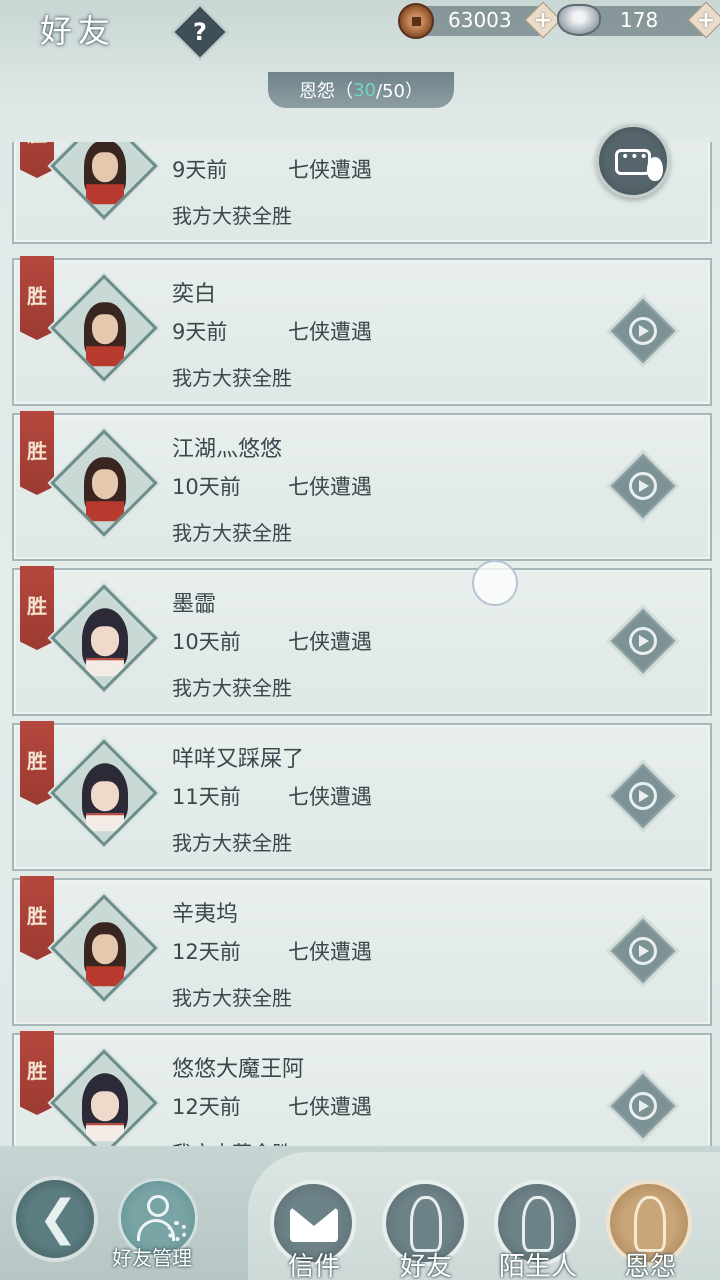 The image size is (720, 1280). I want to click on tab-enmity-open: （, so click(344, 91).